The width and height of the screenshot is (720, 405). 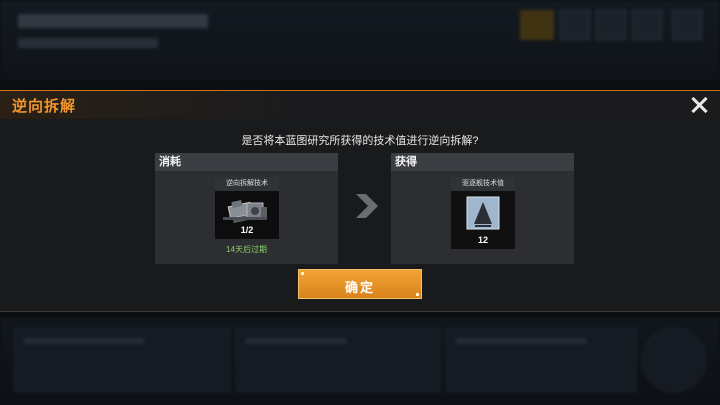 What do you see at coordinates (537, 25) in the screenshot?
I see `background-accent-tab` at bounding box center [537, 25].